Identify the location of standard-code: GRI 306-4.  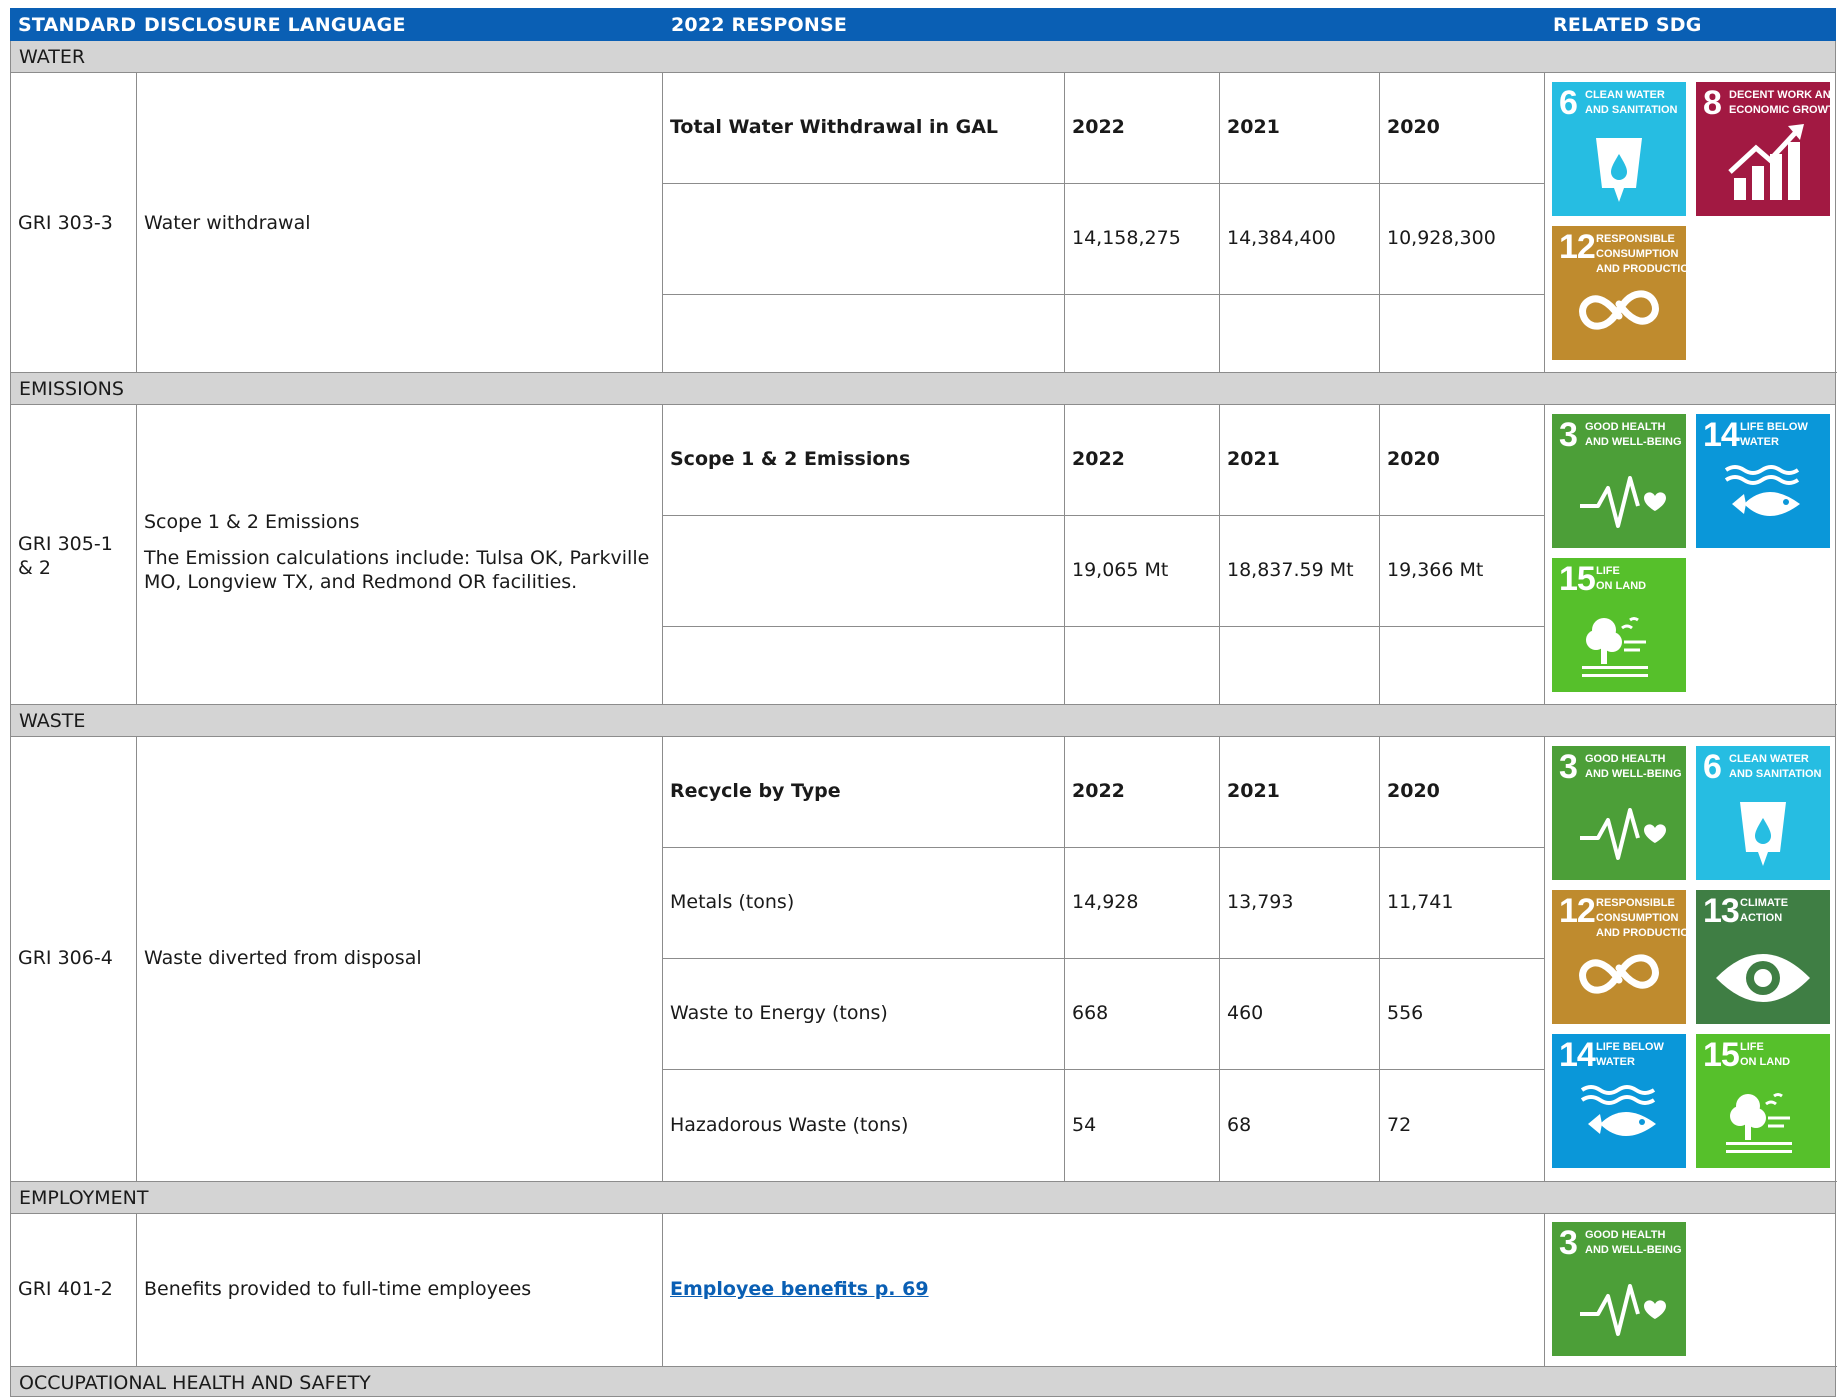
(65, 958).